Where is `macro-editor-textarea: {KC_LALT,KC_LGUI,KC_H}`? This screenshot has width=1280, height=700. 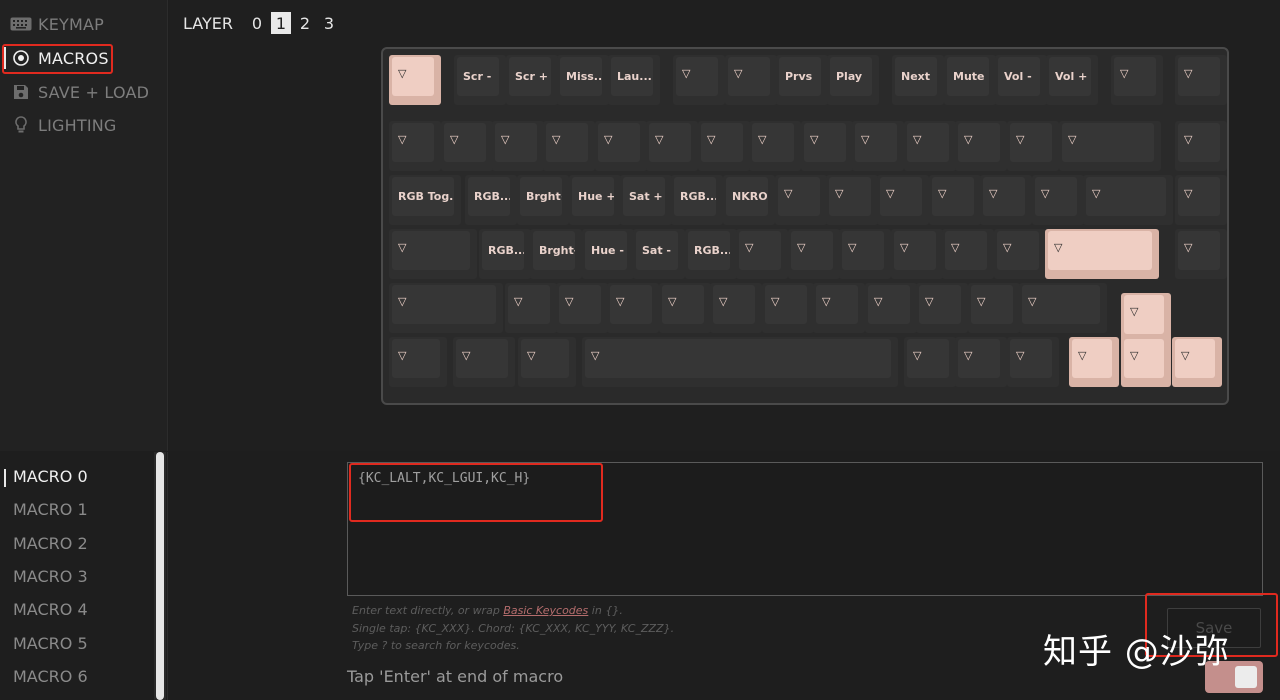 macro-editor-textarea: {KC_LALT,KC_LGUI,KC_H} is located at coordinates (805, 529).